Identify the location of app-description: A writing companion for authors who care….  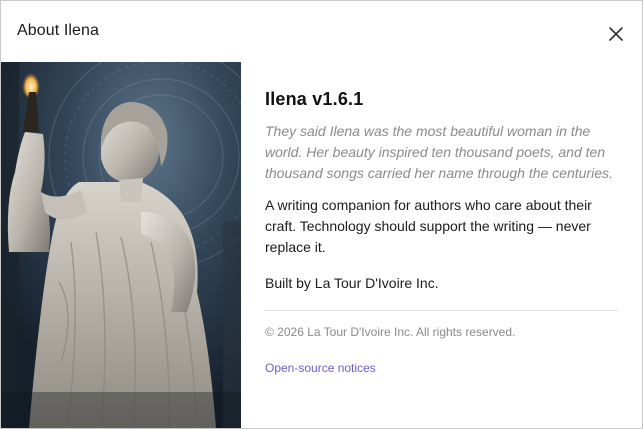
(428, 226).